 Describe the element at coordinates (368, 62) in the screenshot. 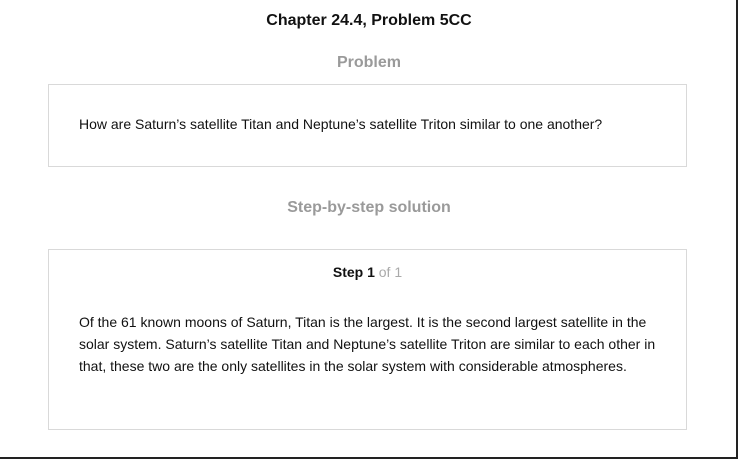

I see `problem-heading: Problem` at that location.